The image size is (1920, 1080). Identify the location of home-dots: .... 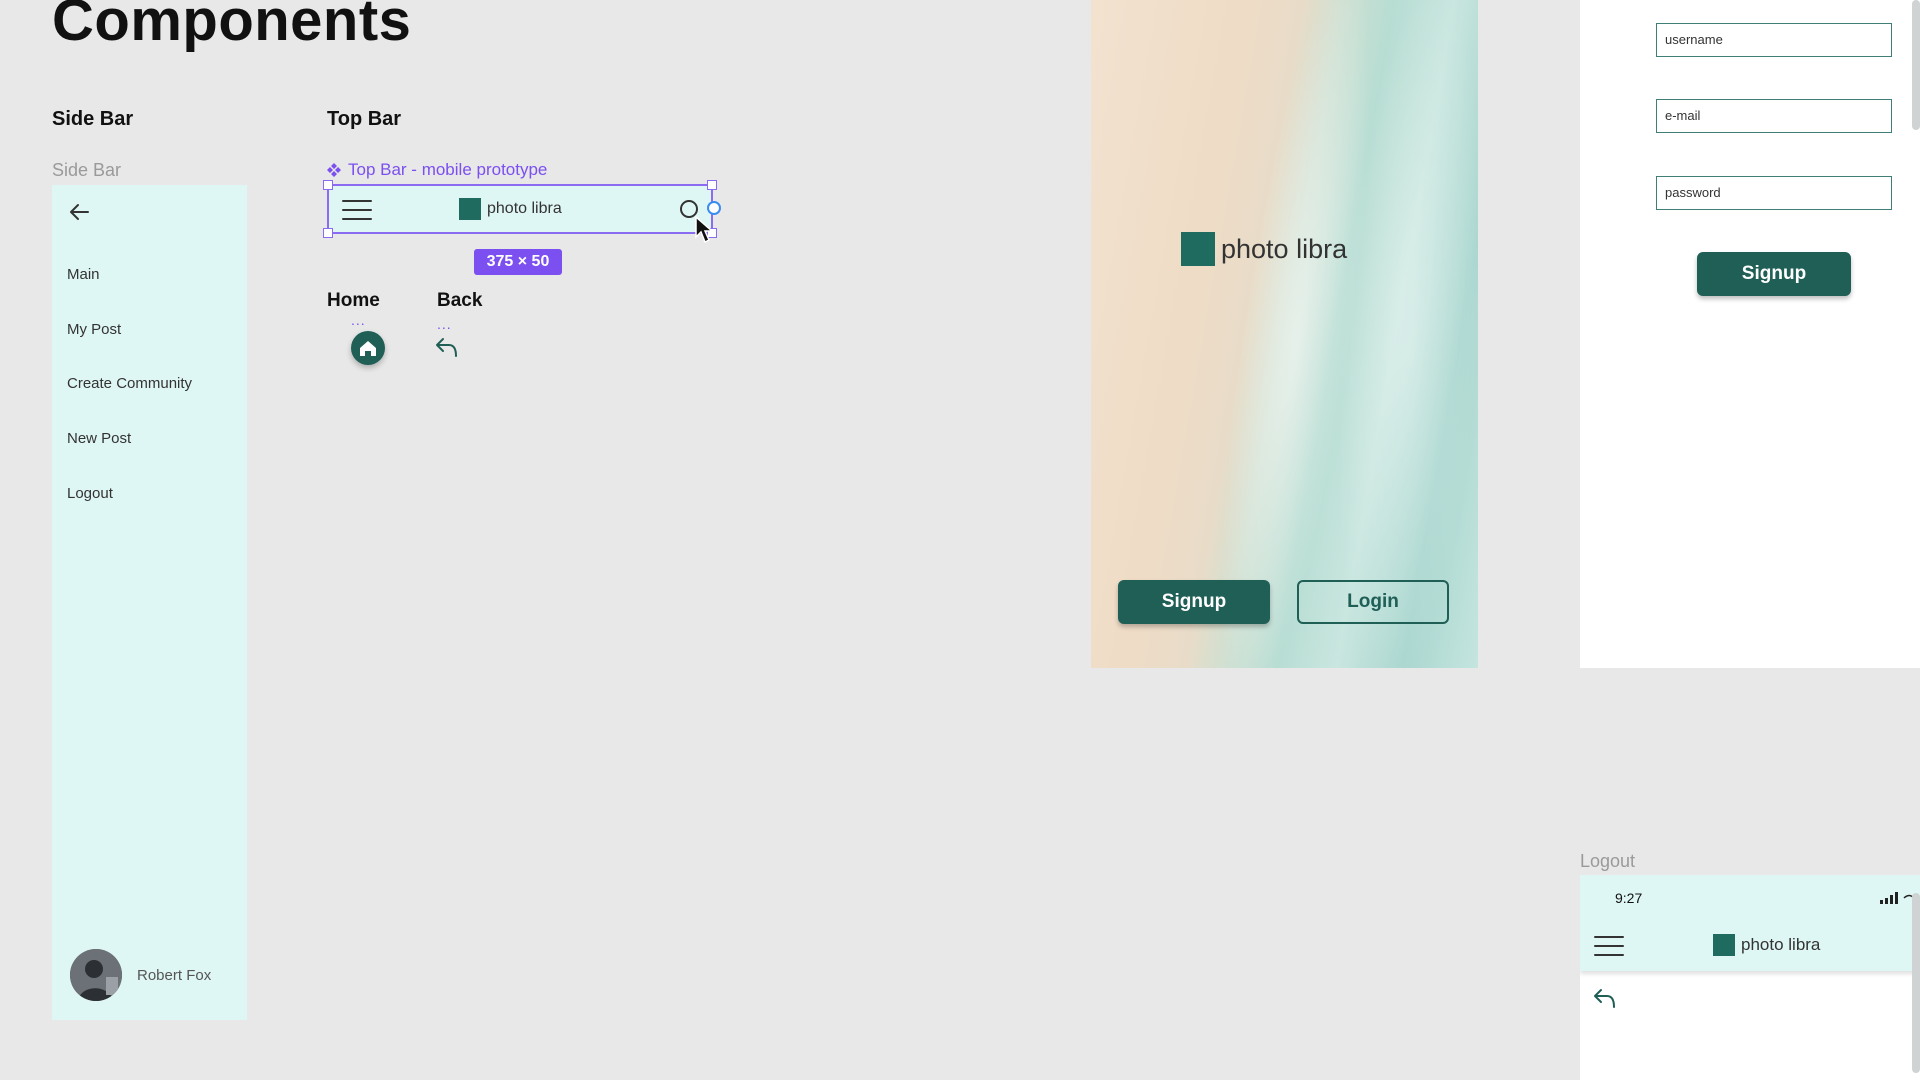
(358, 320).